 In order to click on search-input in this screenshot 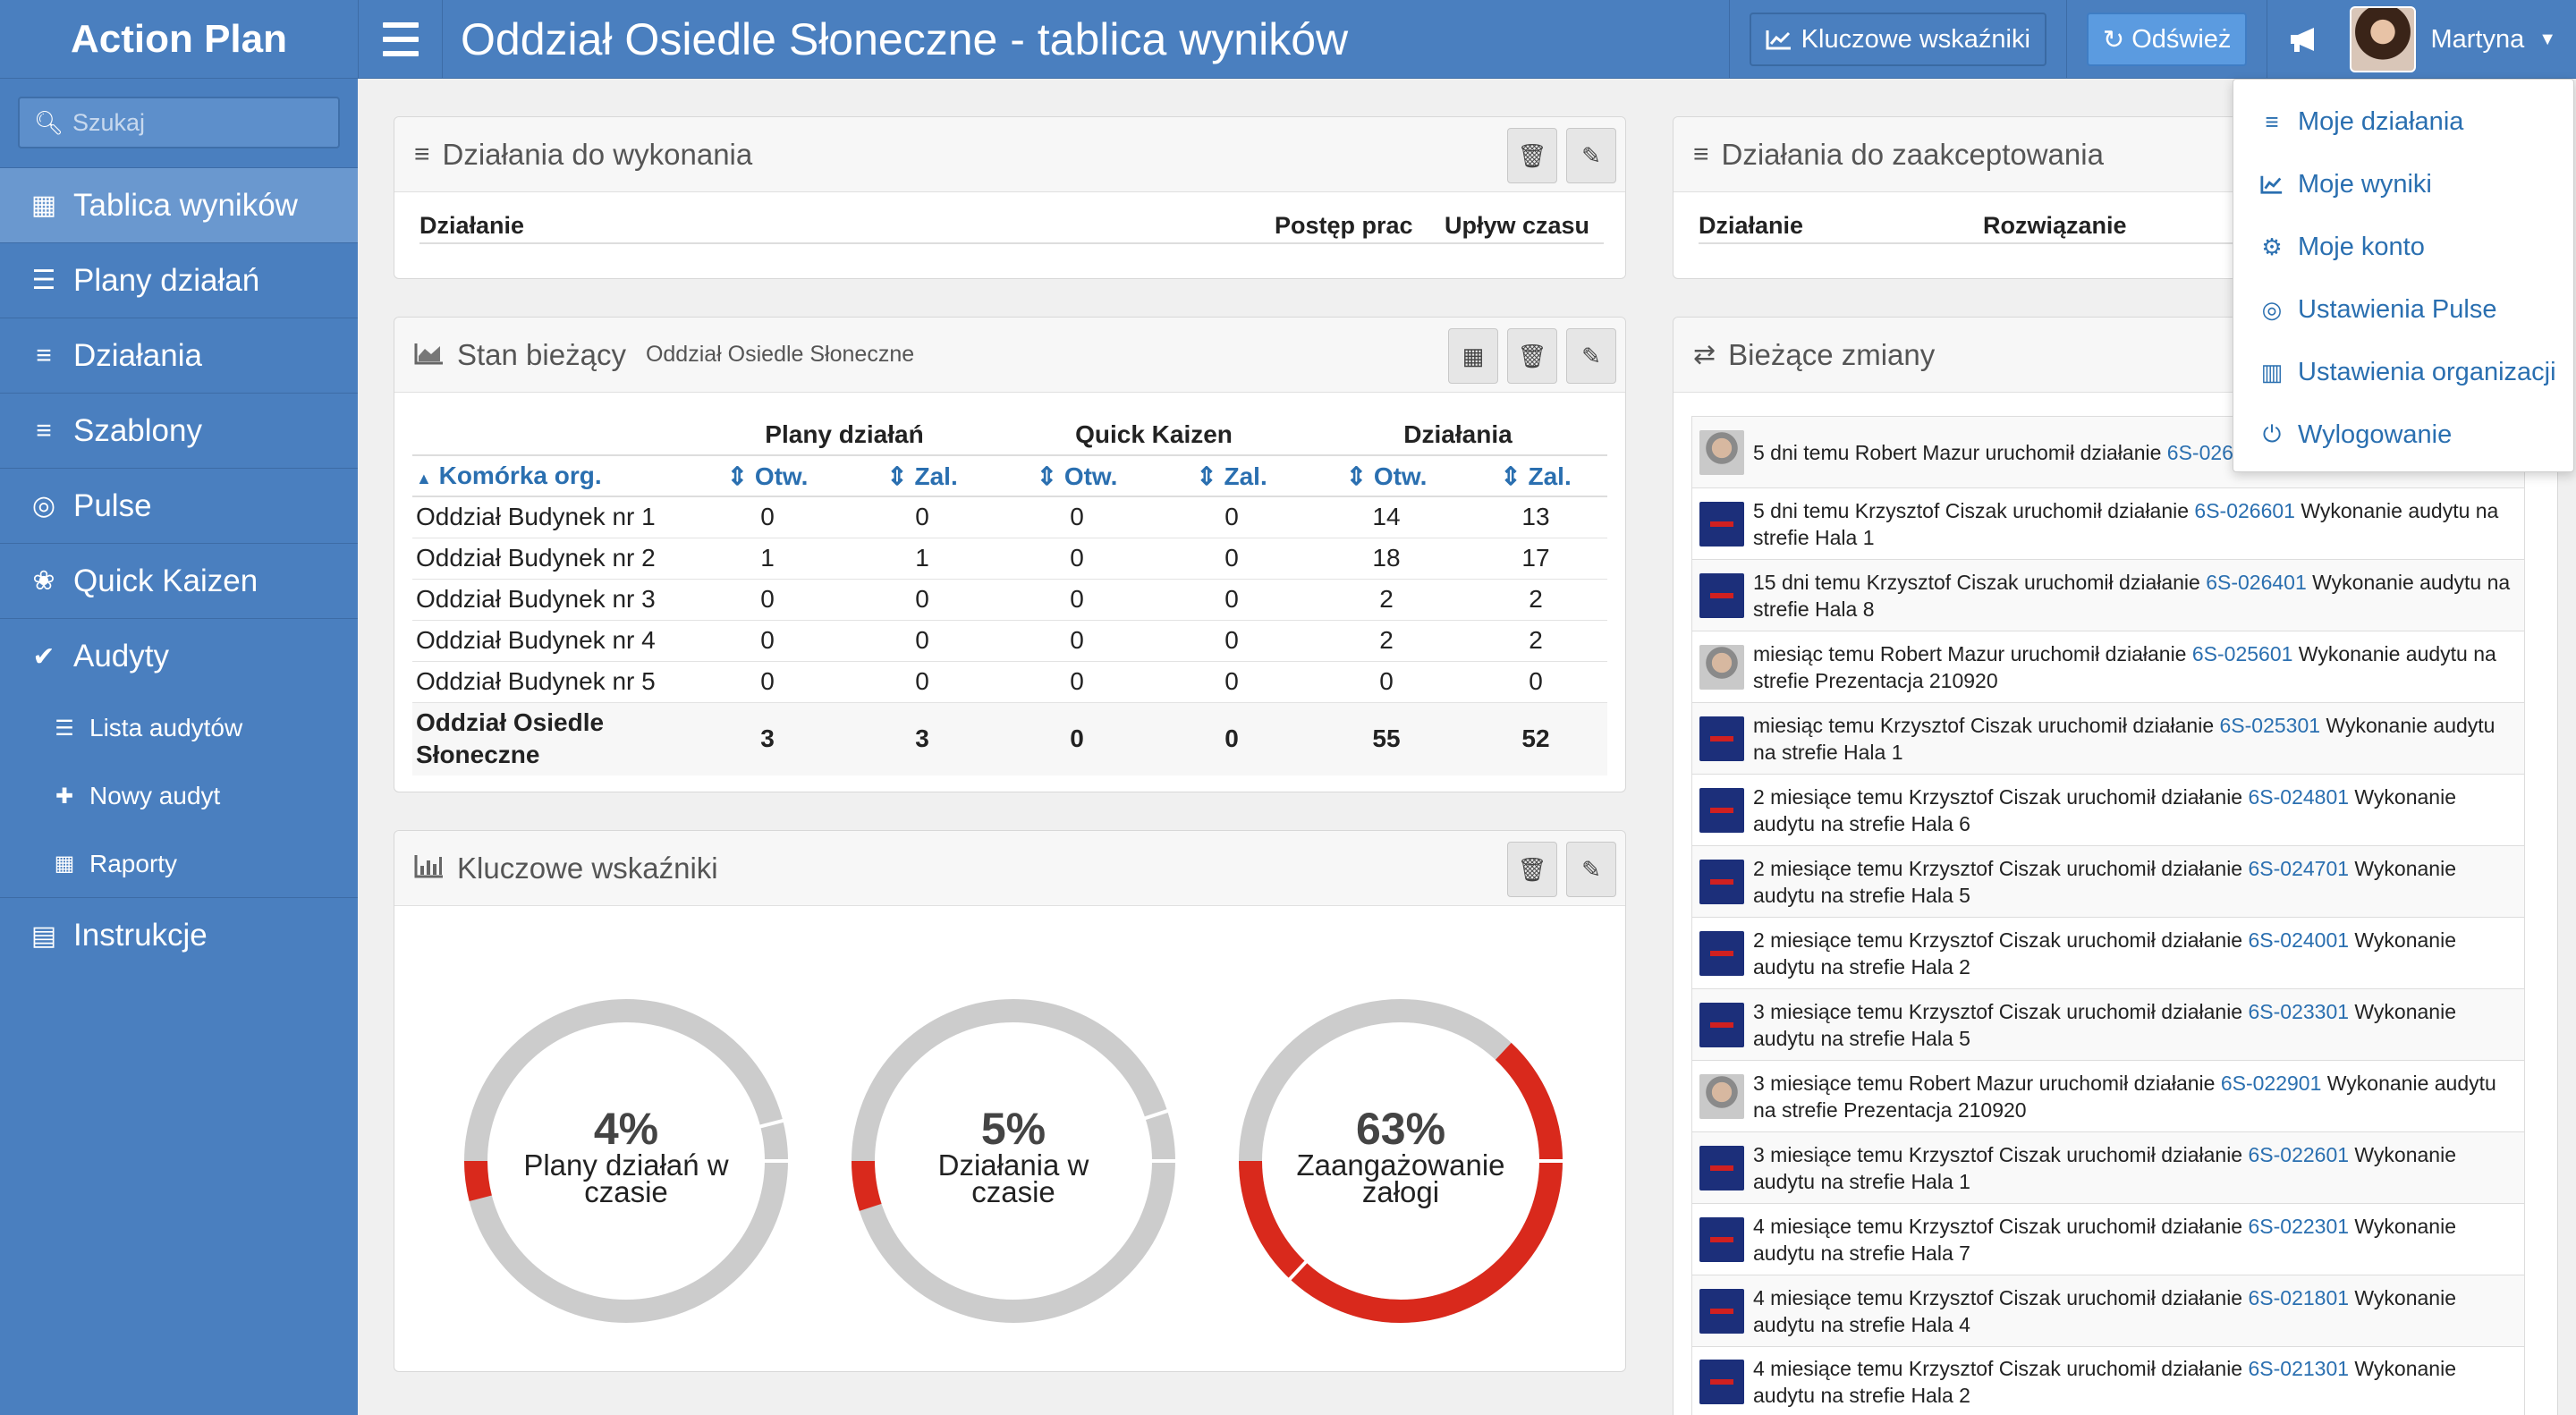, I will do `click(198, 122)`.